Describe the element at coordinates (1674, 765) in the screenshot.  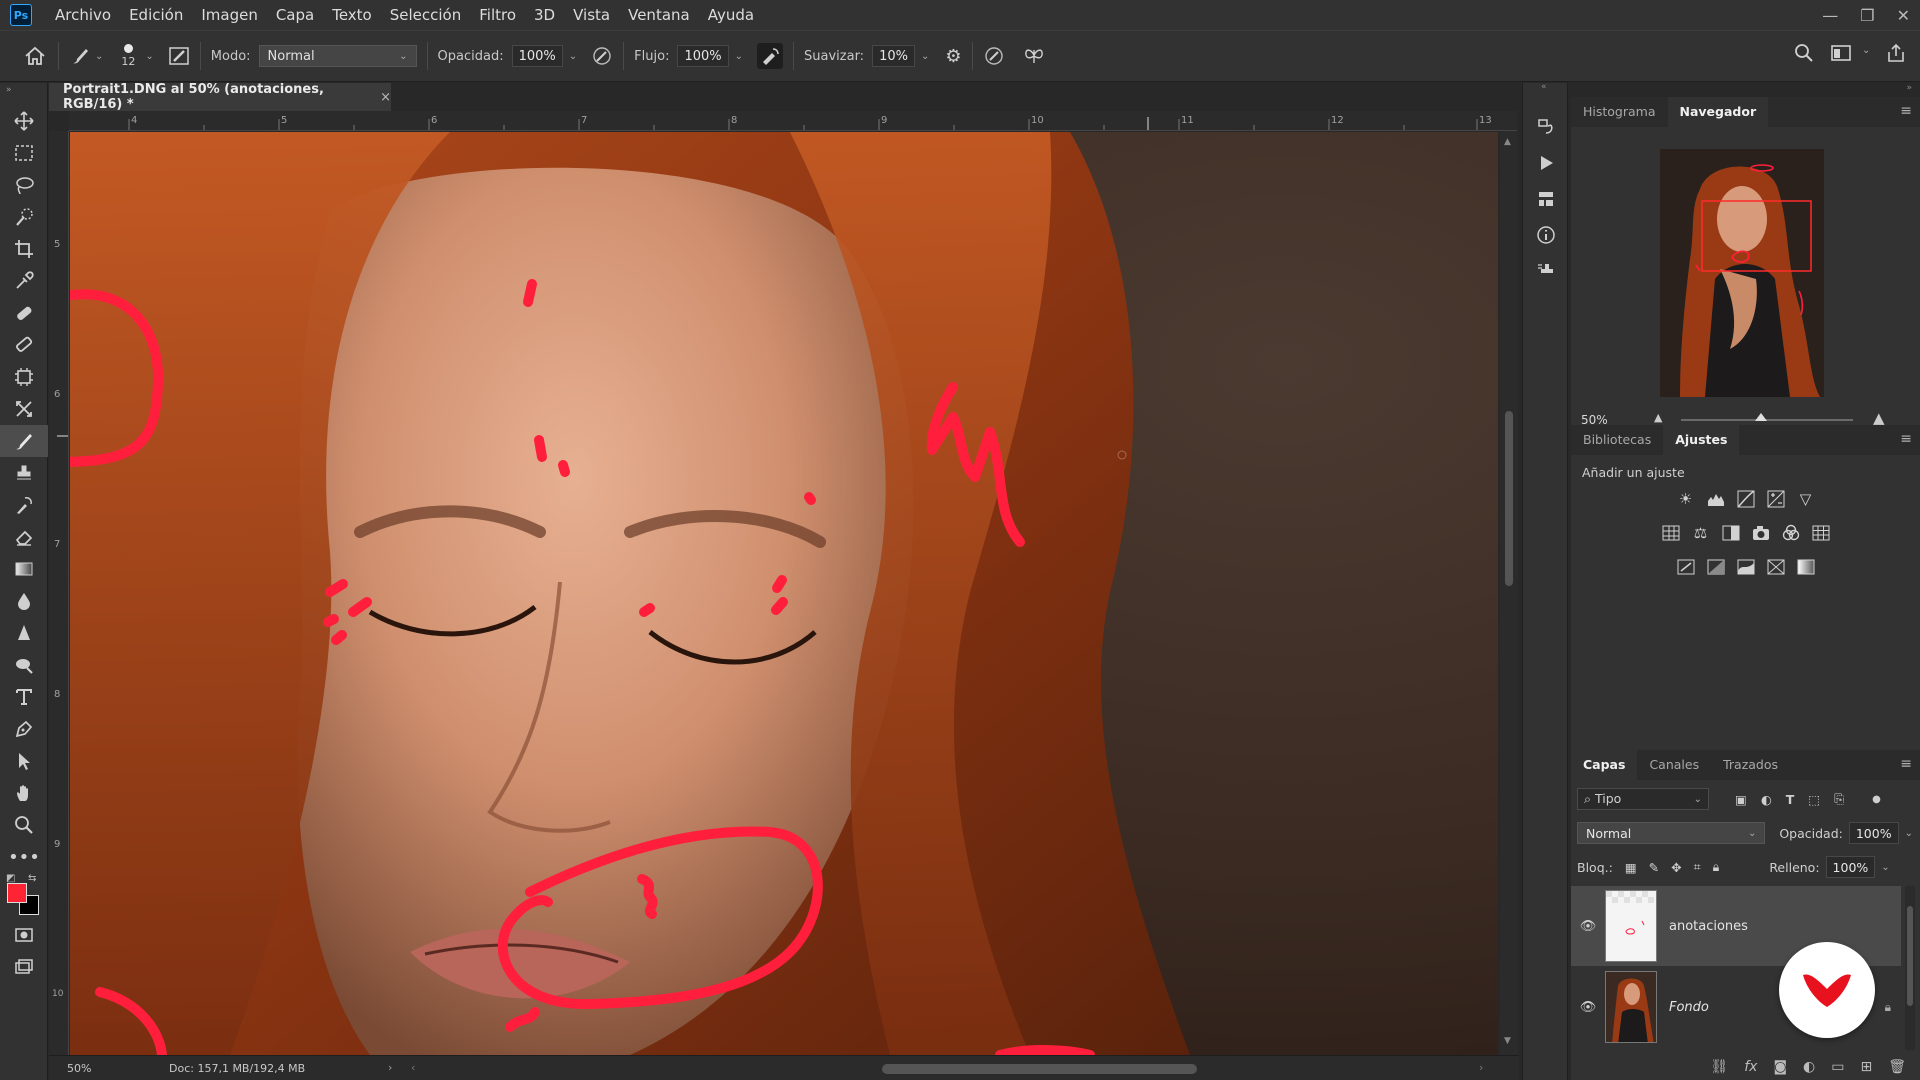
I see `tab-channels: Canales` at that location.